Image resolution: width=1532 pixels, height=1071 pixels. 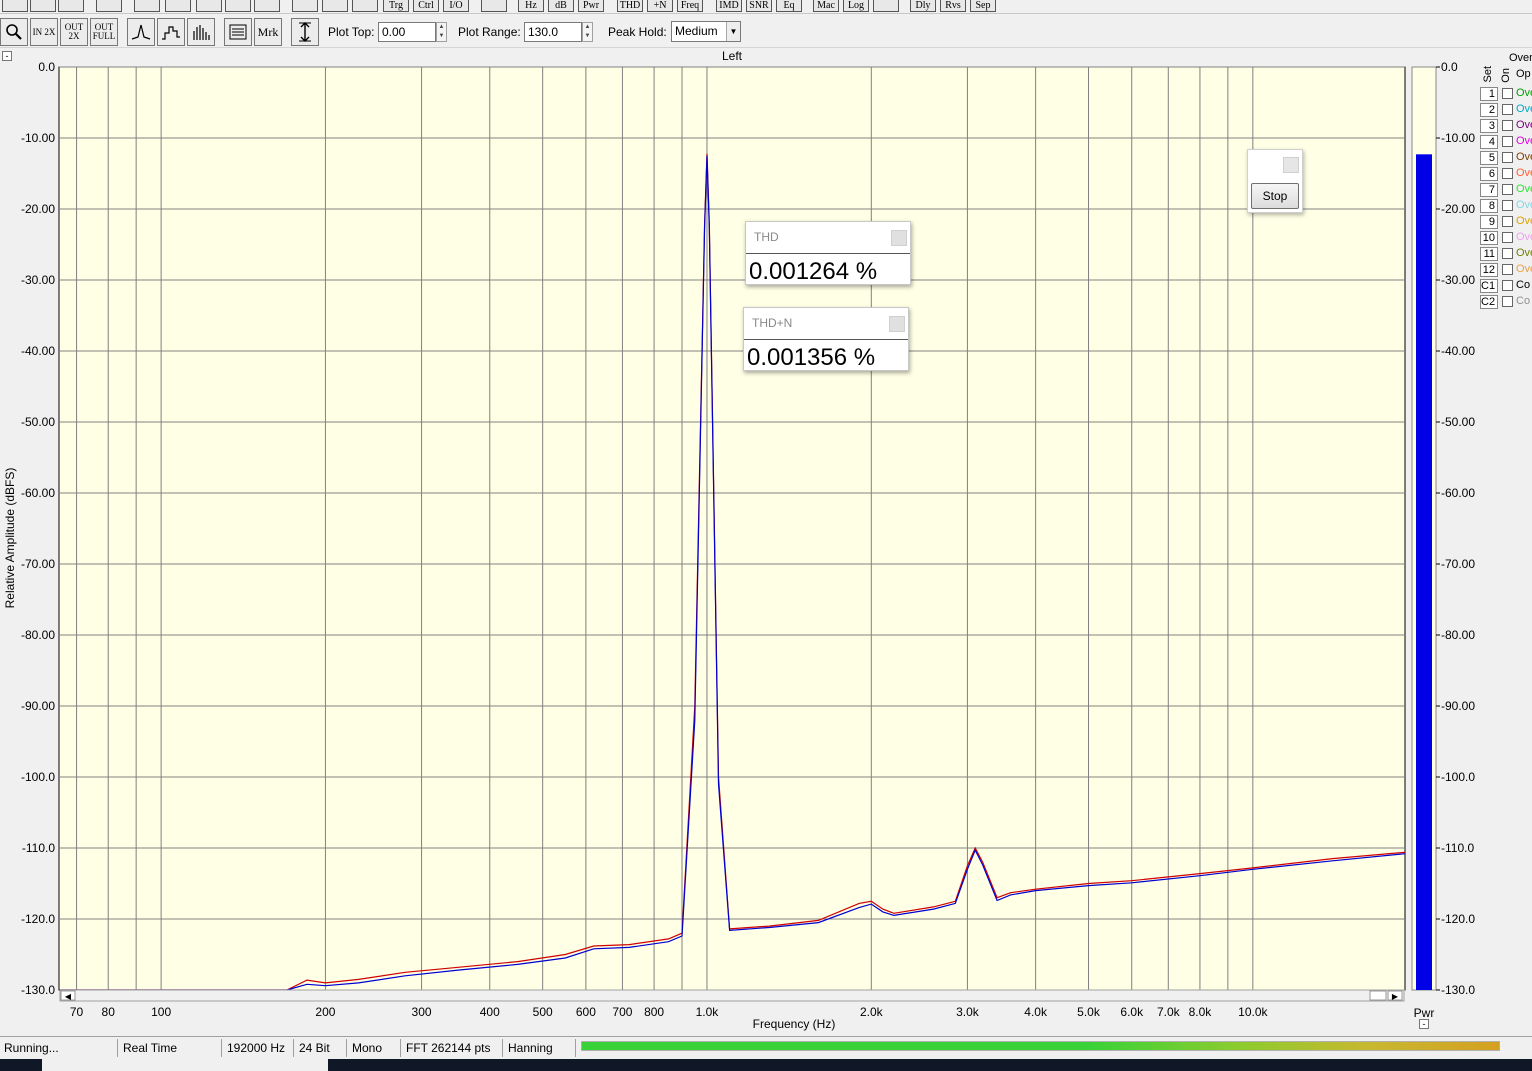 I want to click on overlay-set-button: 1, so click(x=1489, y=94).